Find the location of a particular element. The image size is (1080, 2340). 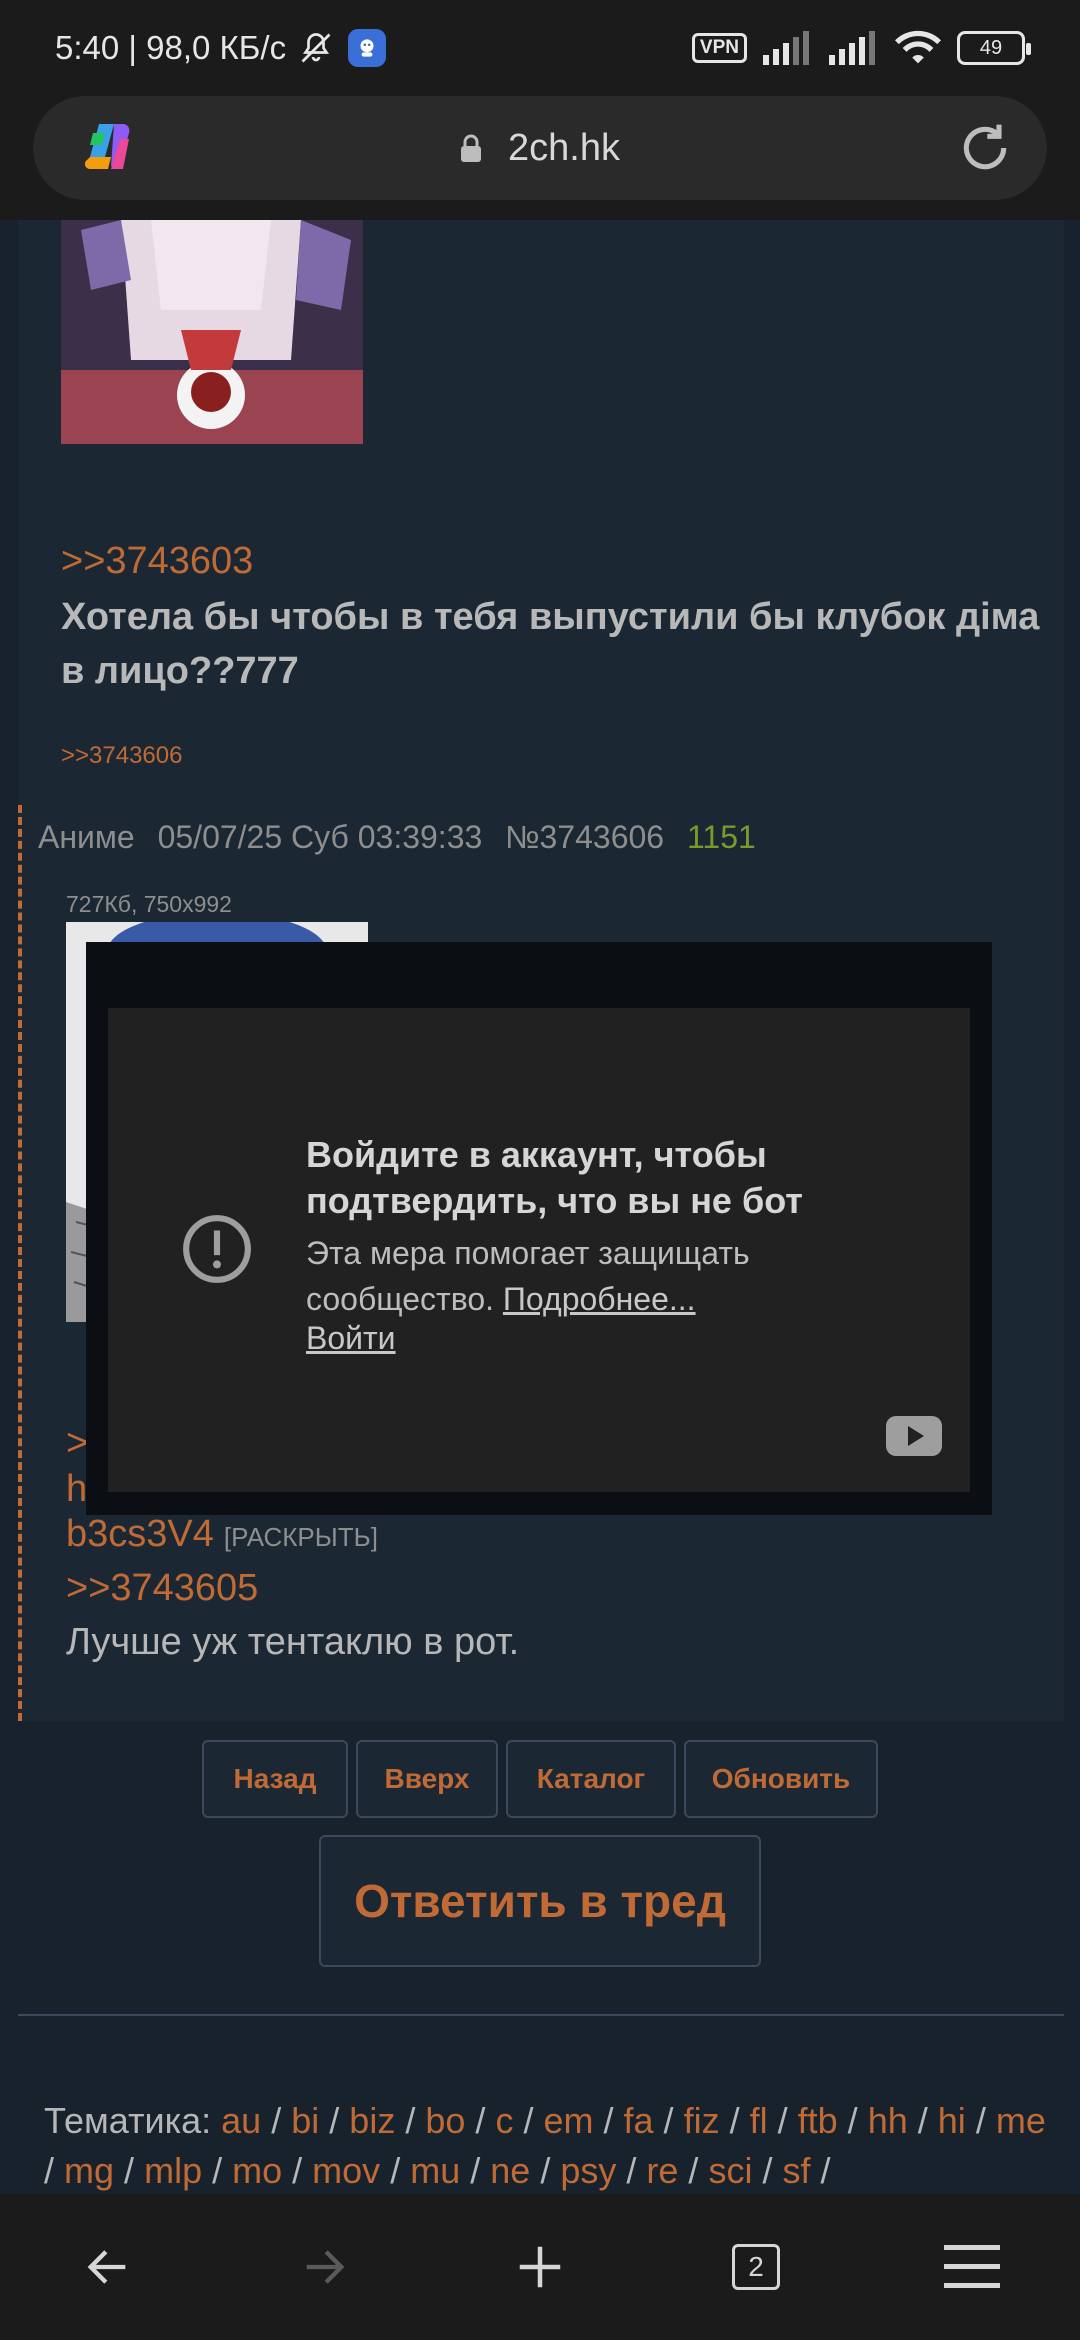

short-link: b3cs3V4 is located at coordinates (140, 1534).